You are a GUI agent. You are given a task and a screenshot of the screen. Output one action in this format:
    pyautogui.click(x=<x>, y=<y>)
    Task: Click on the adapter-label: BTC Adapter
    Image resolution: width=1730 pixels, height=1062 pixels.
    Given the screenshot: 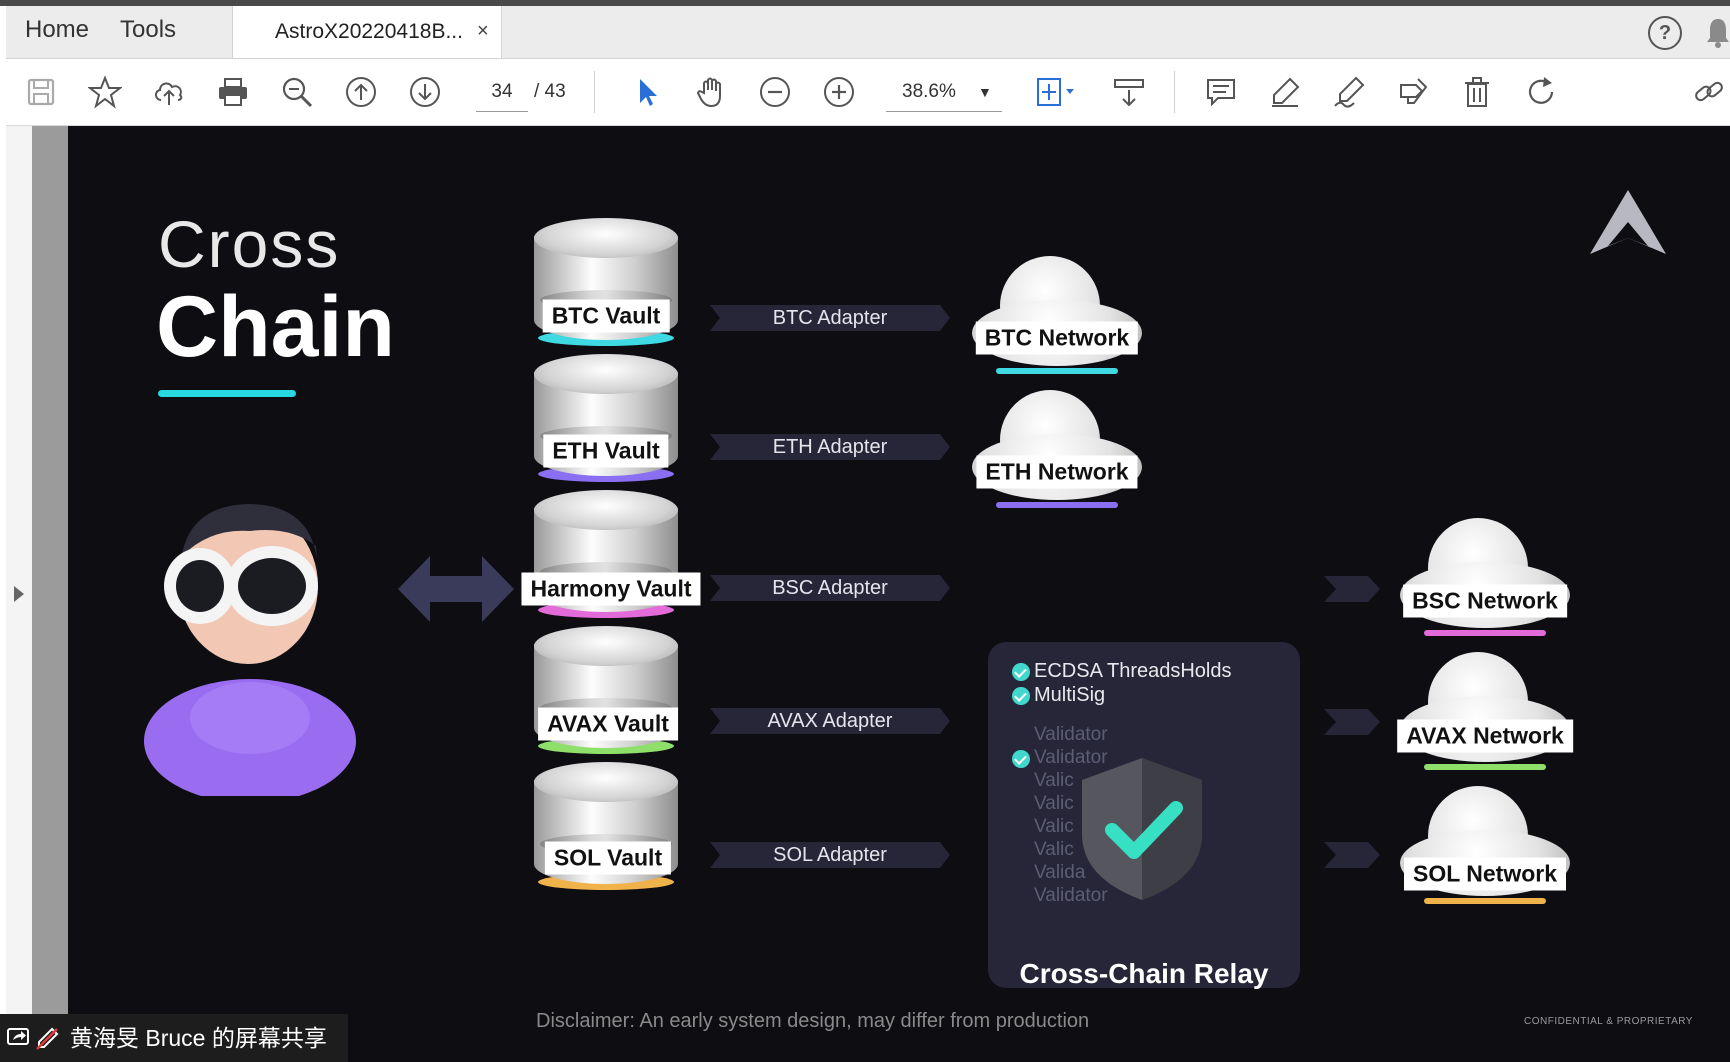 What is the action you would take?
    pyautogui.click(x=830, y=318)
    